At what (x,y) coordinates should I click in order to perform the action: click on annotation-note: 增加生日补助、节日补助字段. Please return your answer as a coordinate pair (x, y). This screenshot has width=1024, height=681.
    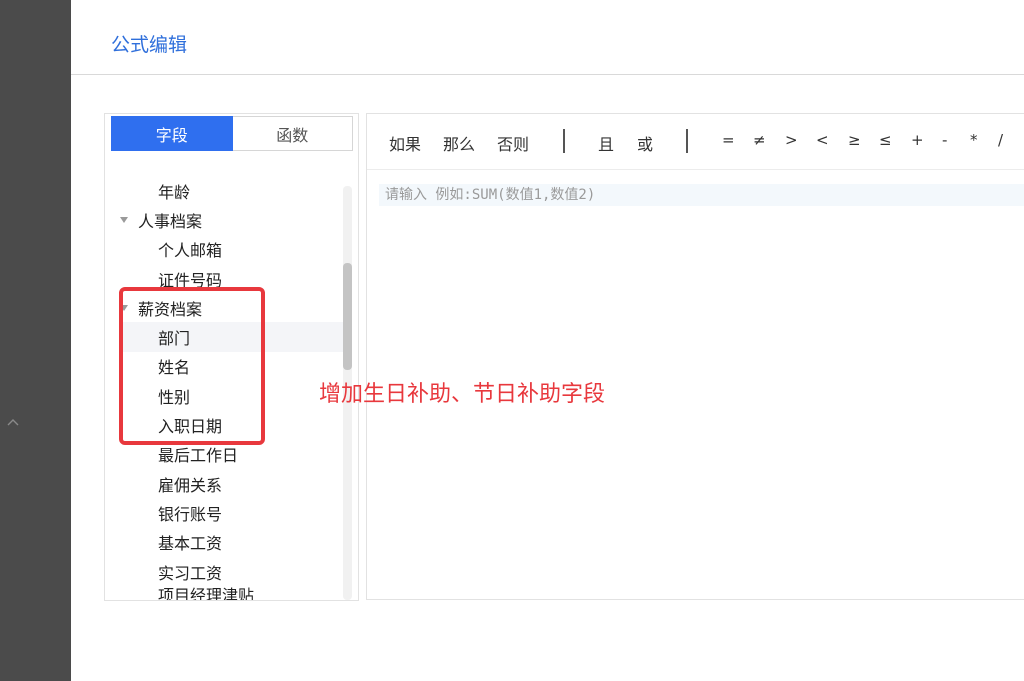
    Looking at the image, I should click on (462, 394).